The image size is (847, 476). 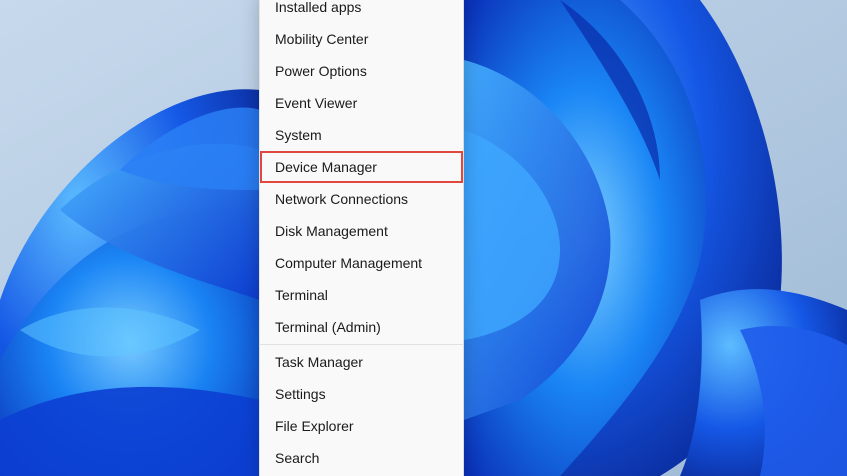 I want to click on menu-item-computer-management: Computer Management, so click(x=361, y=263).